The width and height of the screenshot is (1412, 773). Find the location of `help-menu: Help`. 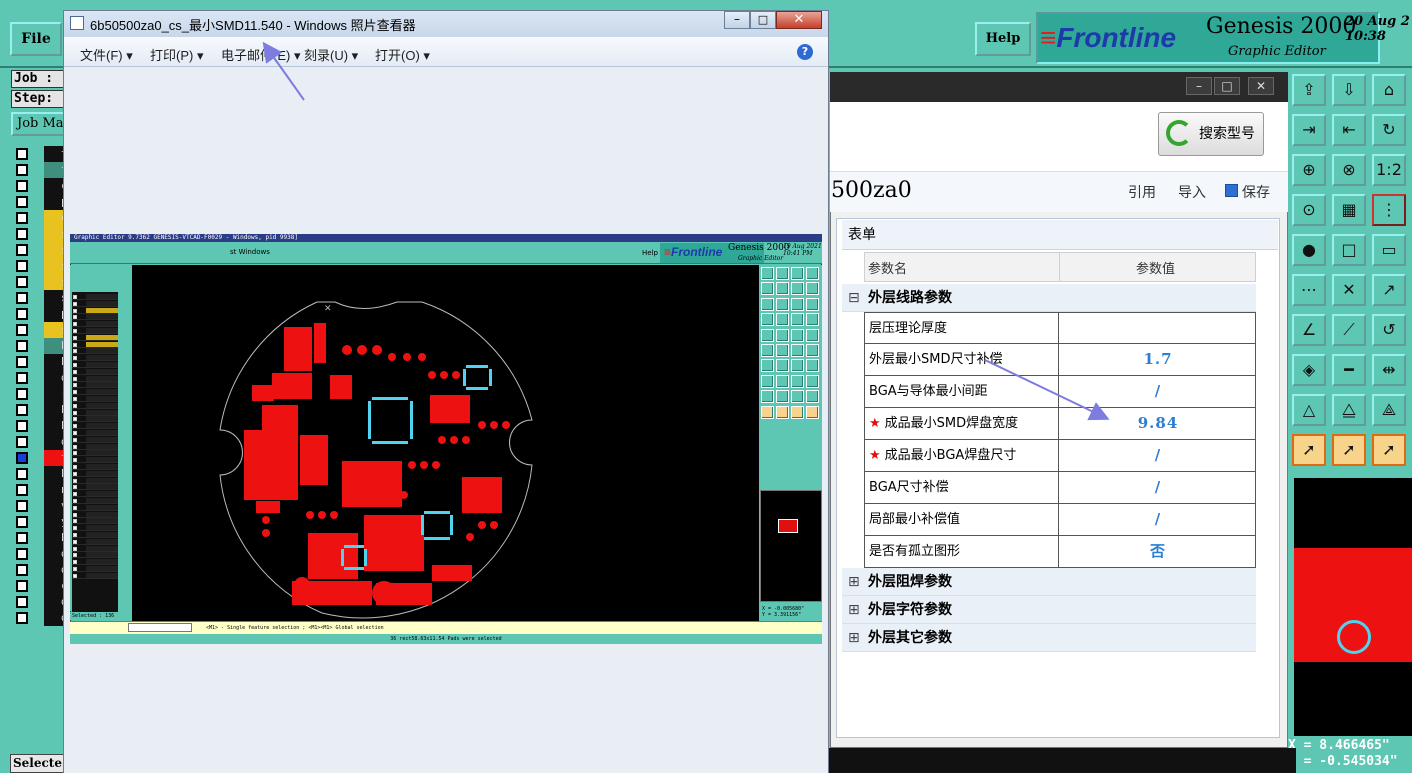

help-menu: Help is located at coordinates (1003, 39).